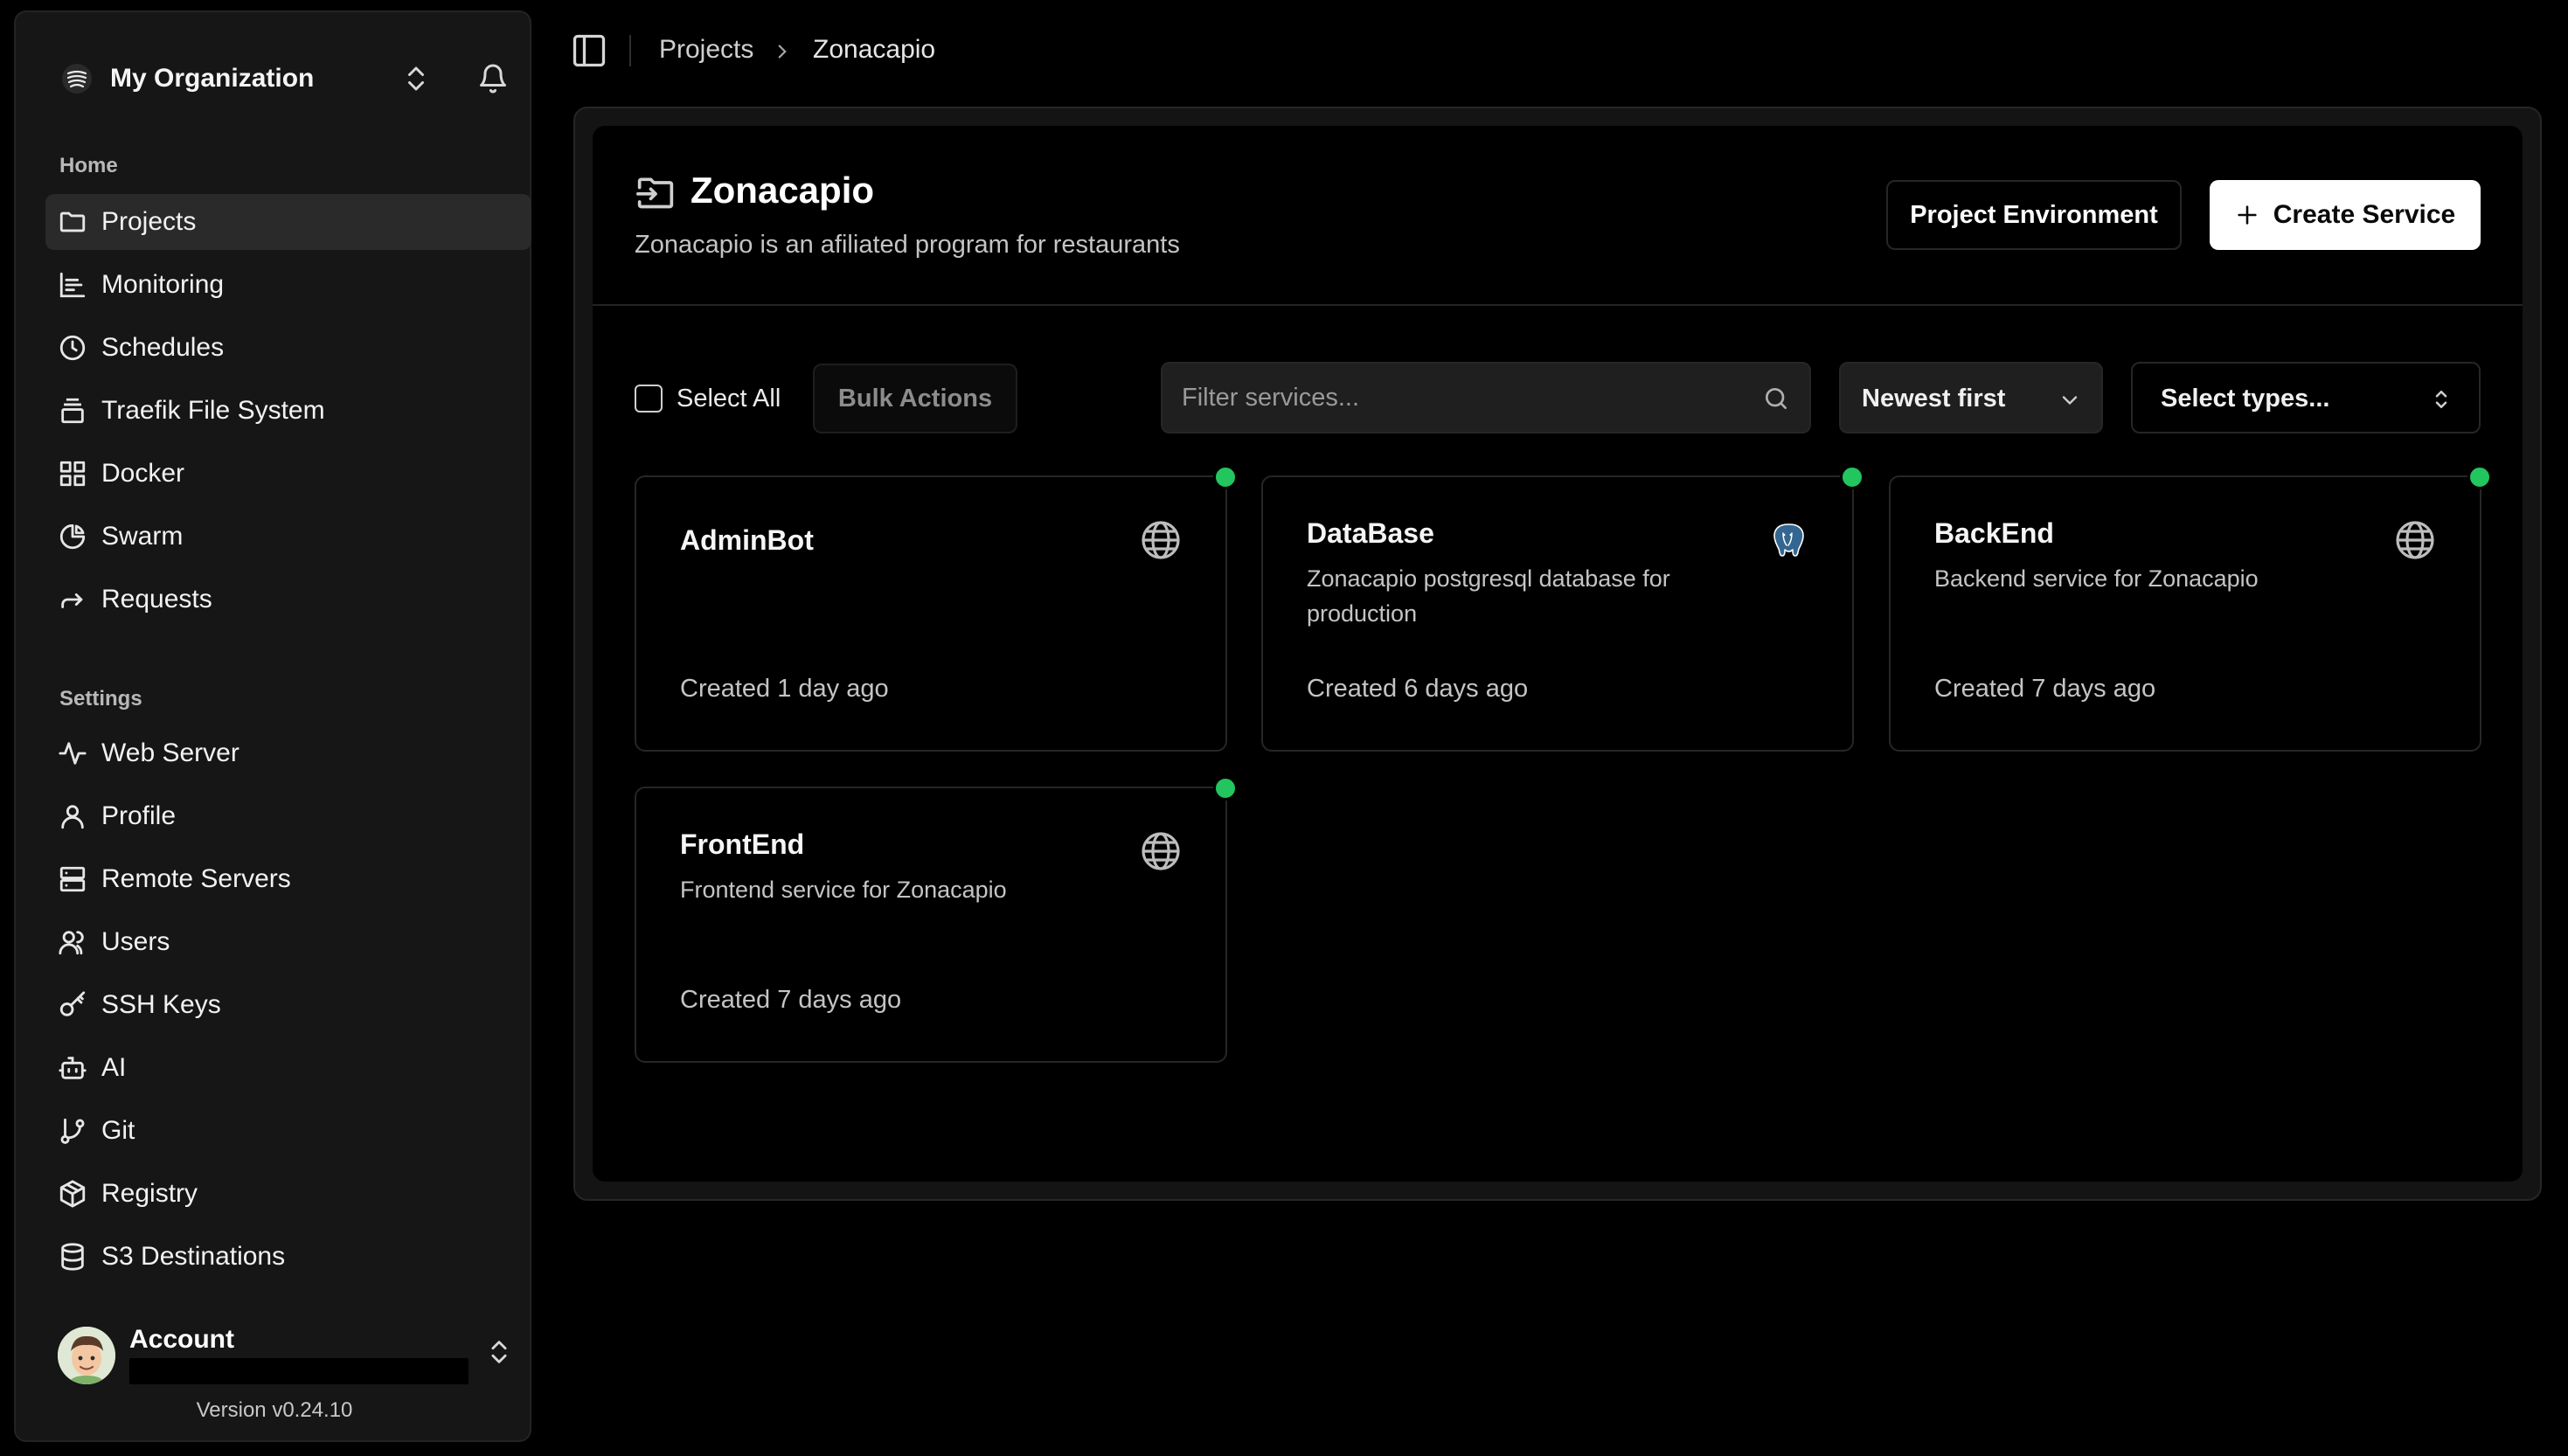 The image size is (2568, 1456). I want to click on sidebar-item-traefik: Traefik File System, so click(288, 411).